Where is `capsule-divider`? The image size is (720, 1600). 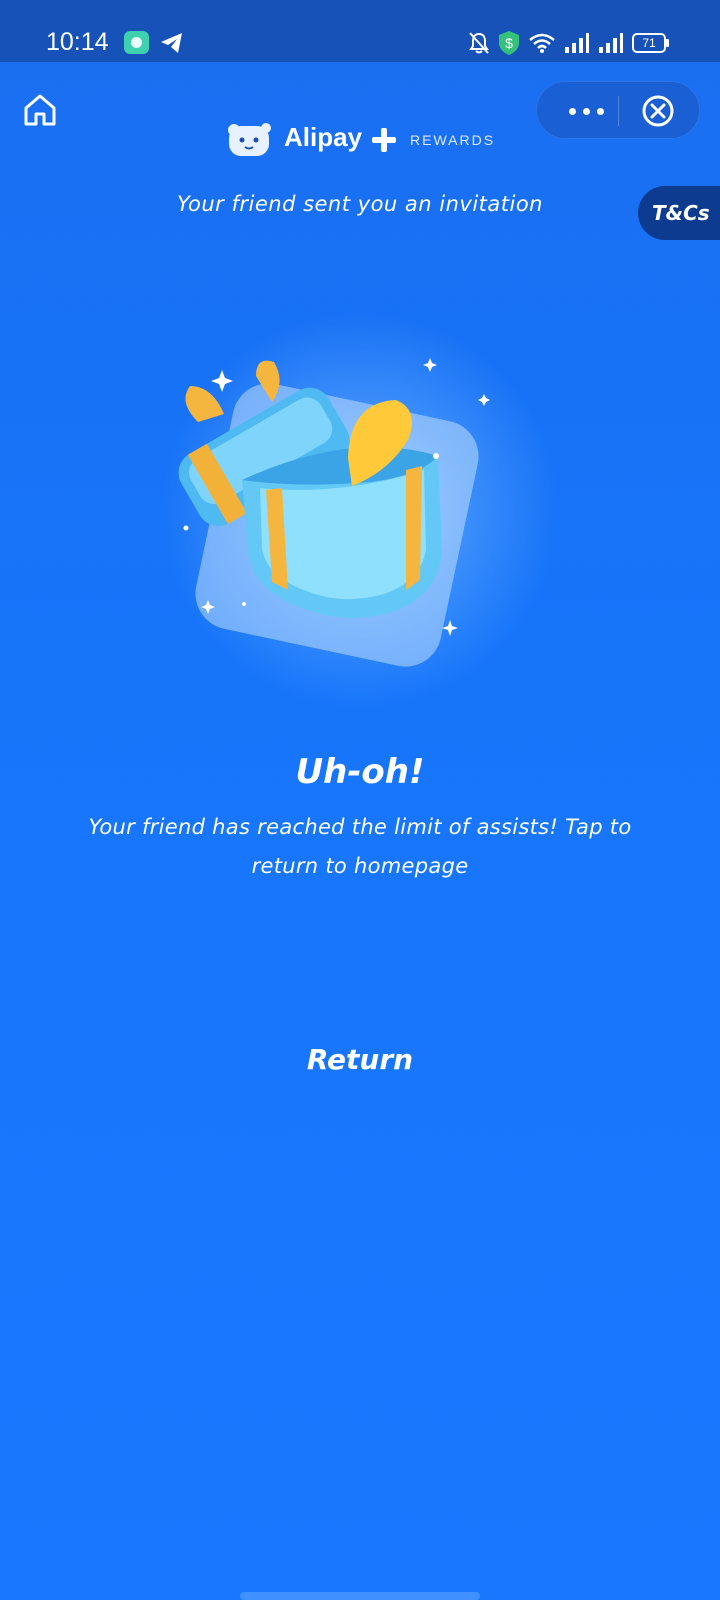
capsule-divider is located at coordinates (618, 111).